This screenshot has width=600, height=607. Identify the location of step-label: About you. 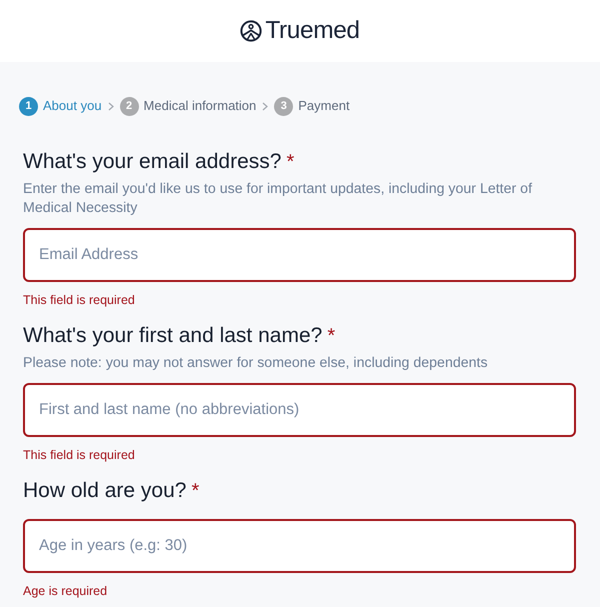
(72, 106).